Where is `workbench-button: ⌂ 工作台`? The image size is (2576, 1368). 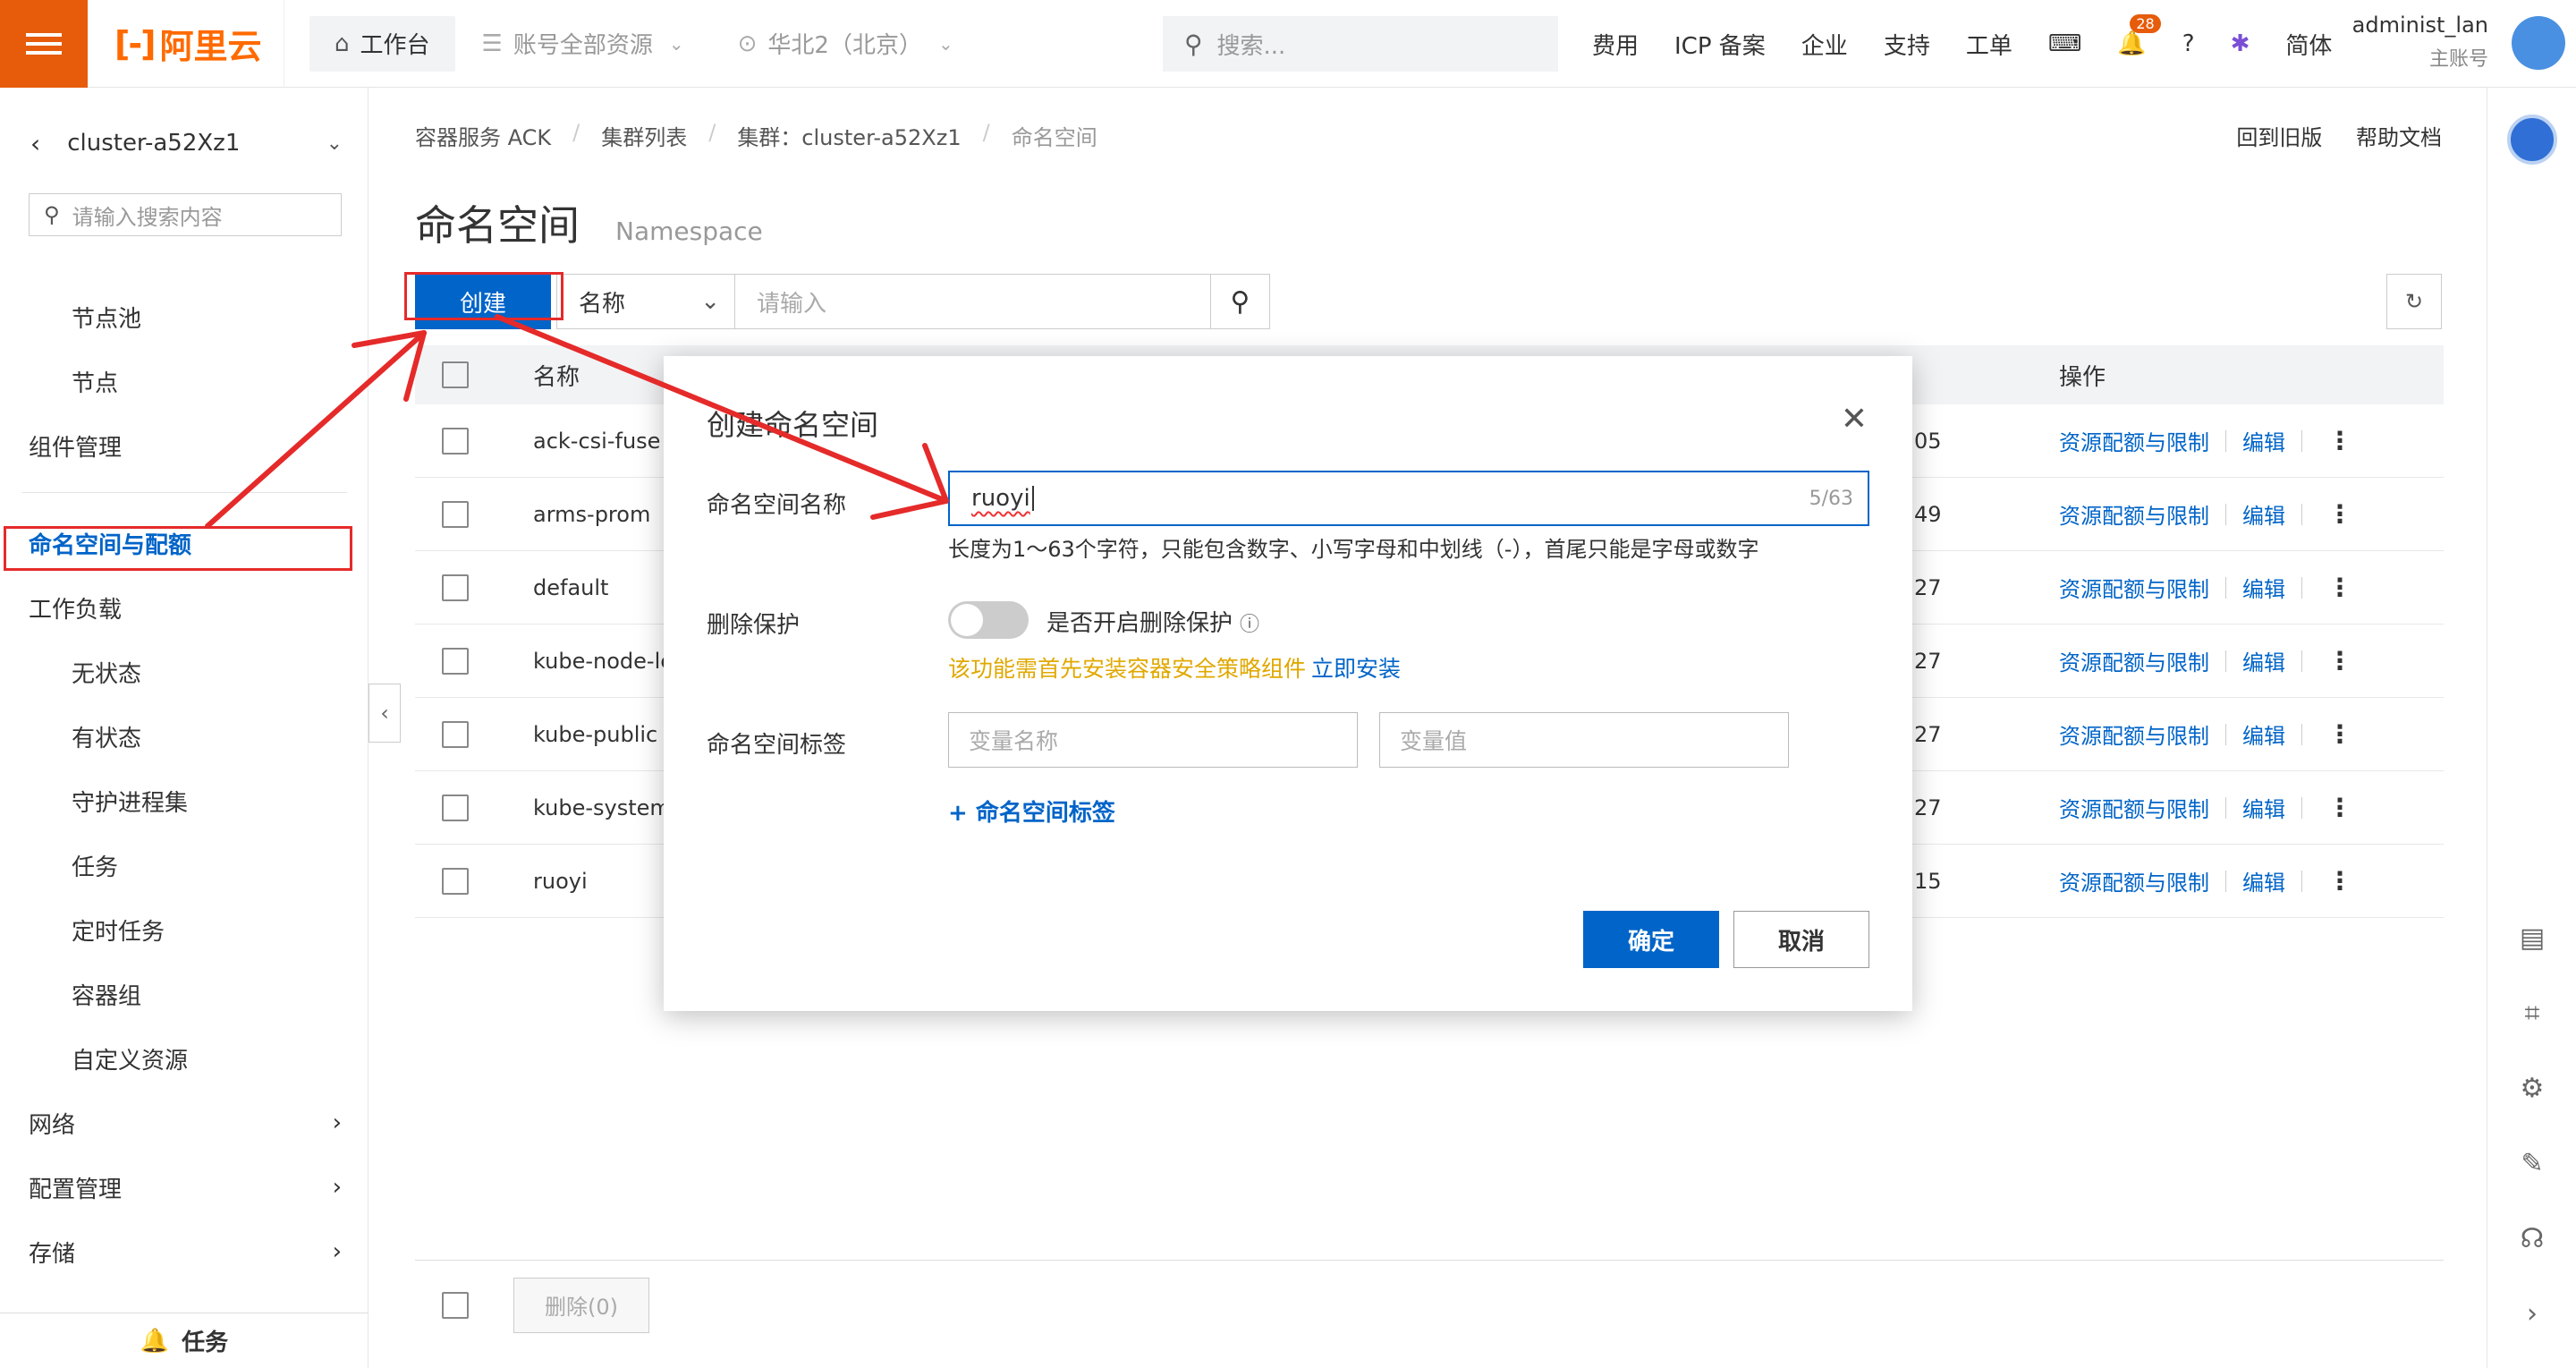
workbench-button: ⌂ 工作台 is located at coordinates (382, 43).